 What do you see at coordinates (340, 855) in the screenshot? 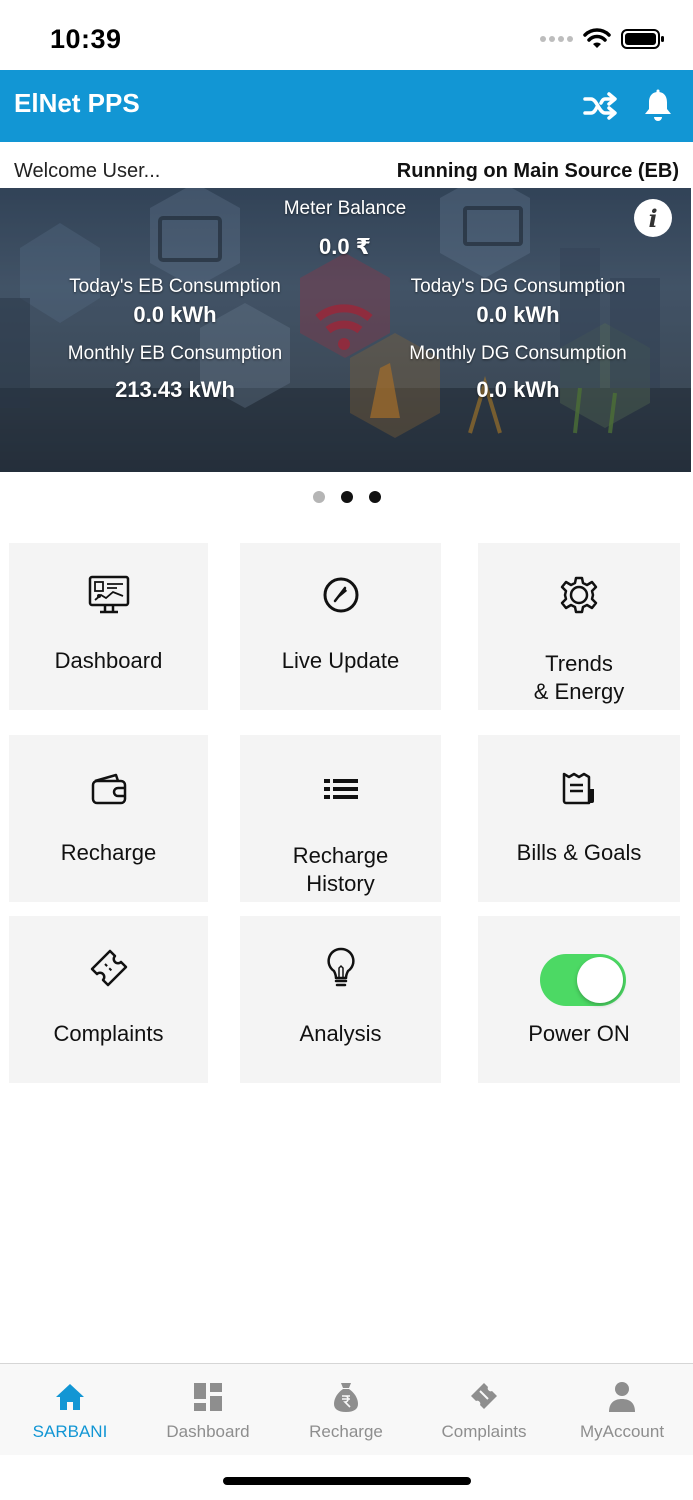
I see `recharge-history-label-line1: Recharge` at bounding box center [340, 855].